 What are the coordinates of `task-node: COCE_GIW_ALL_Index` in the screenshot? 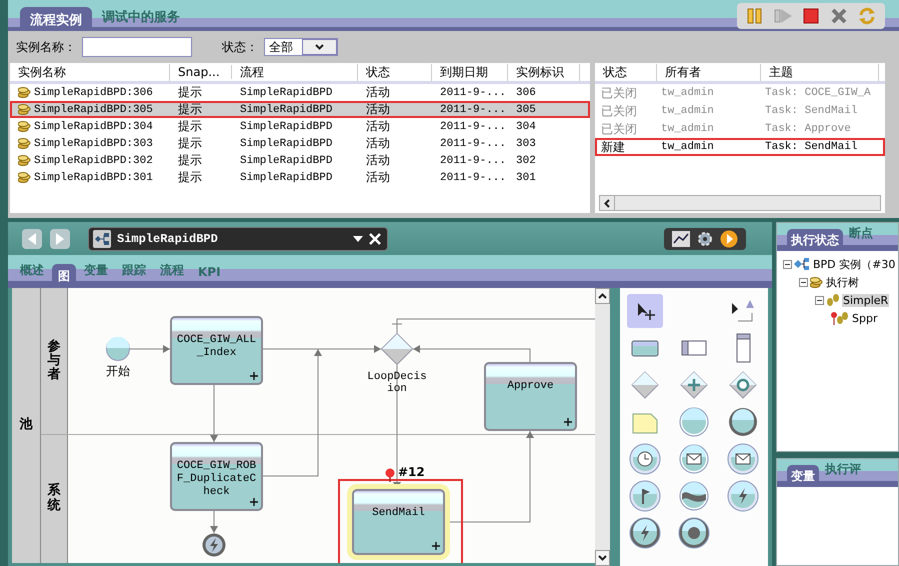 It's located at (216, 350).